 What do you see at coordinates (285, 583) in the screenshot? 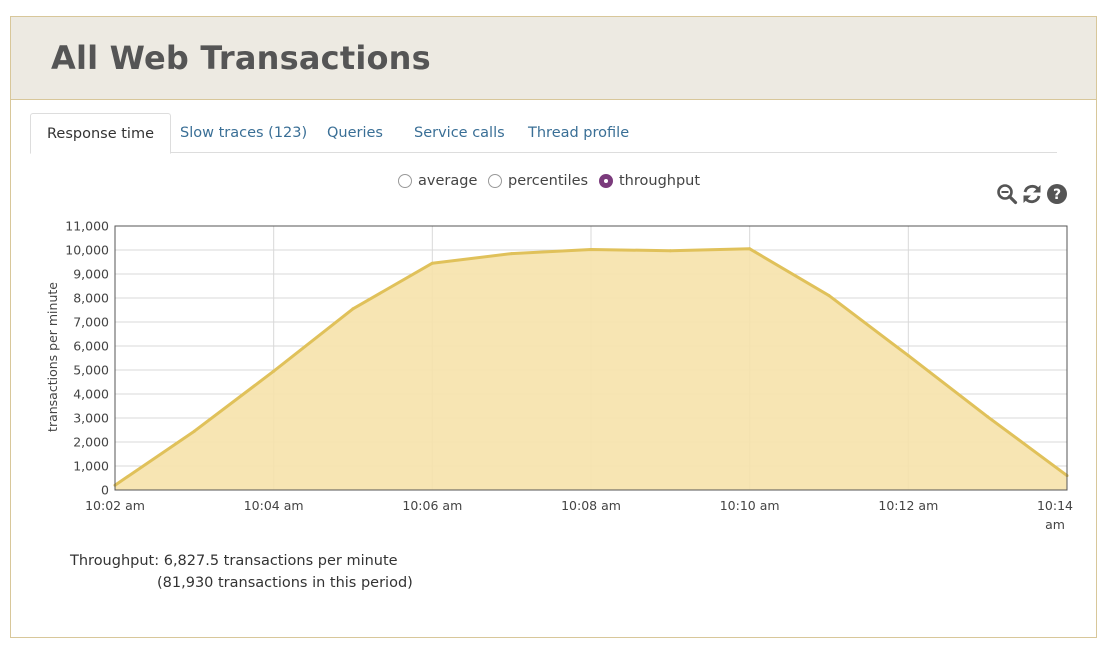
I see `summary-line-2: (81,930 transactions in this period)` at bounding box center [285, 583].